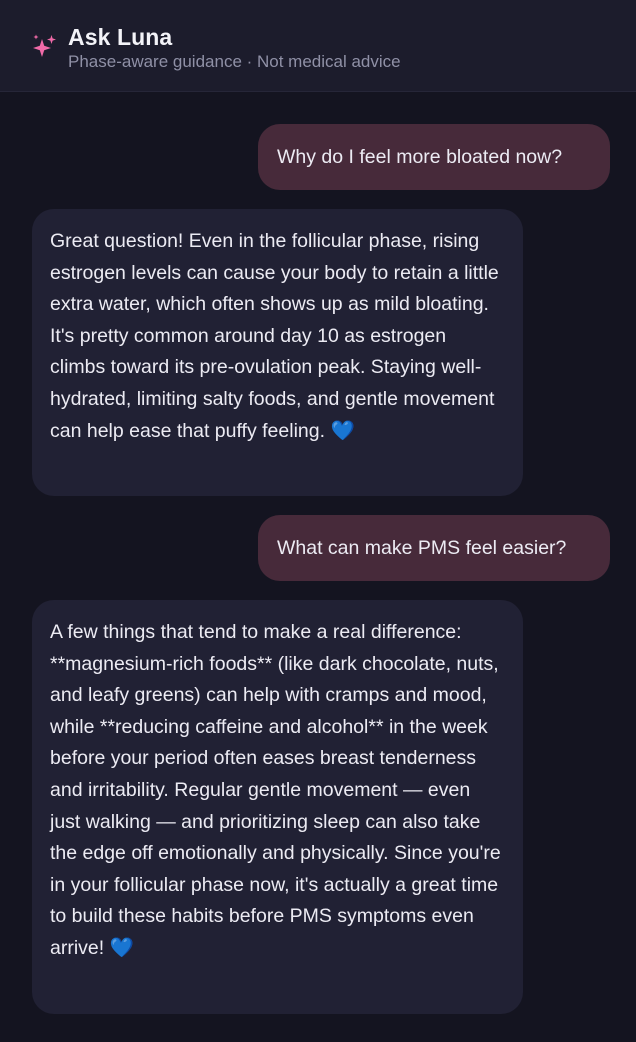 The width and height of the screenshot is (636, 1042). Describe the element at coordinates (44, 45) in the screenshot. I see `sparkles-icon` at that location.